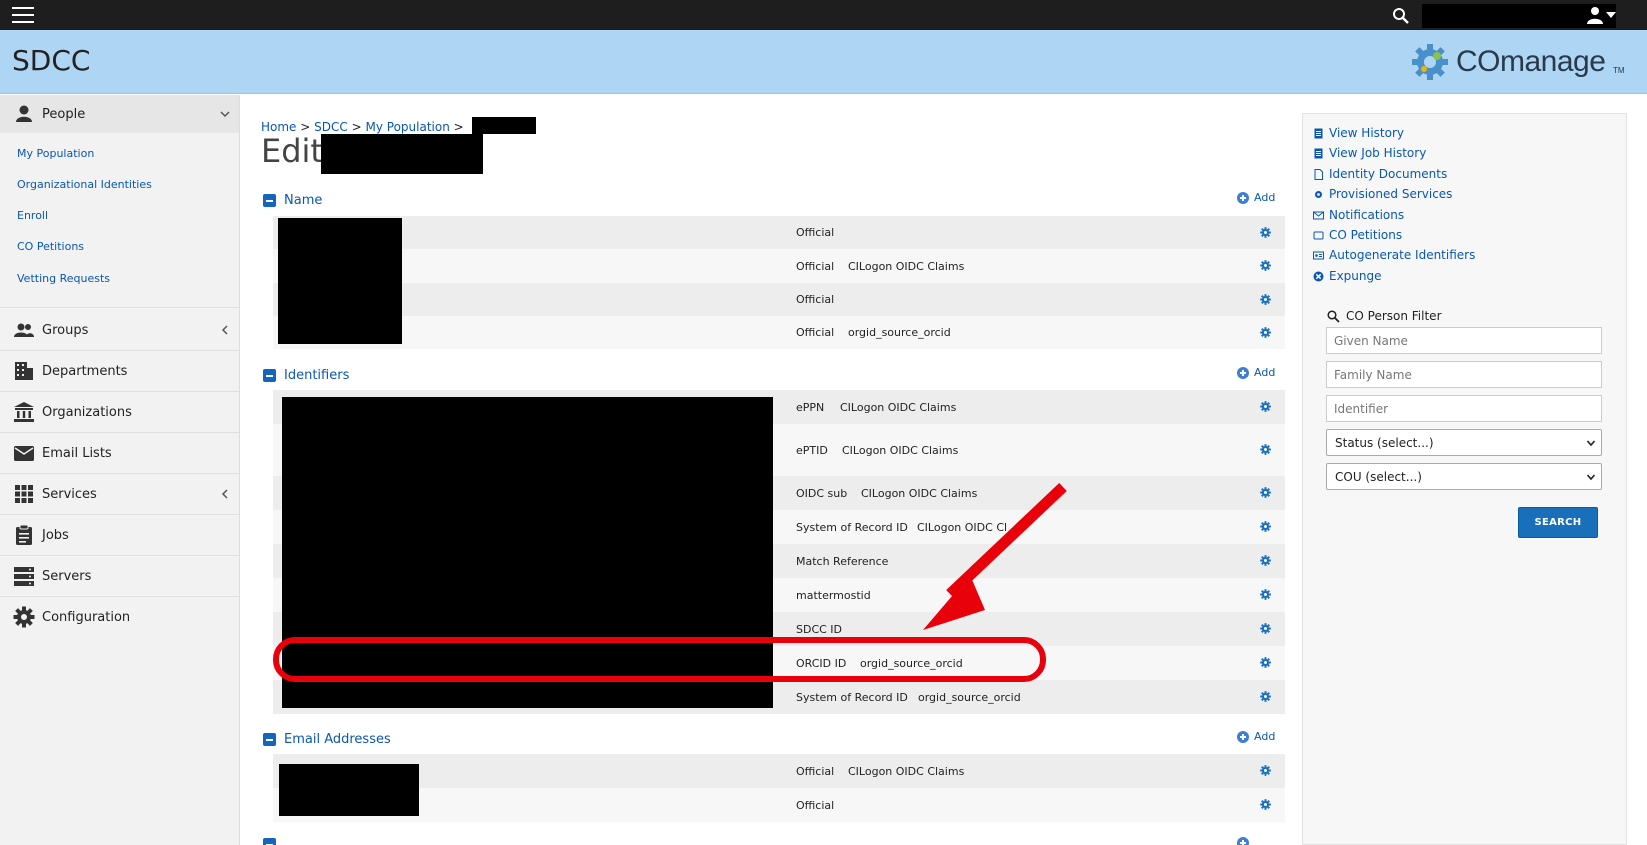  What do you see at coordinates (1394, 255) in the screenshot?
I see `autogenerate-identifiers-link: Autogenerate Identifiers` at bounding box center [1394, 255].